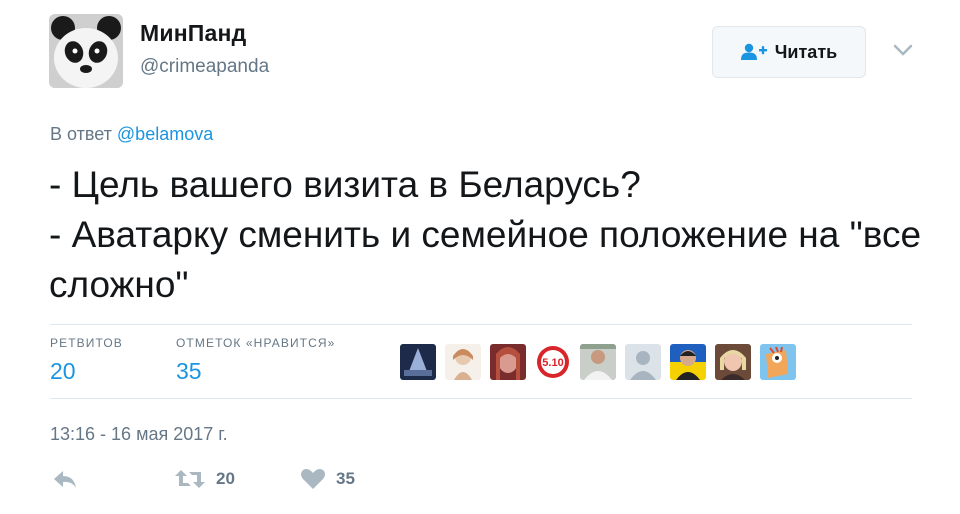 This screenshot has height=514, width=960. Describe the element at coordinates (63, 371) in the screenshot. I see `retweets-value: 20` at that location.